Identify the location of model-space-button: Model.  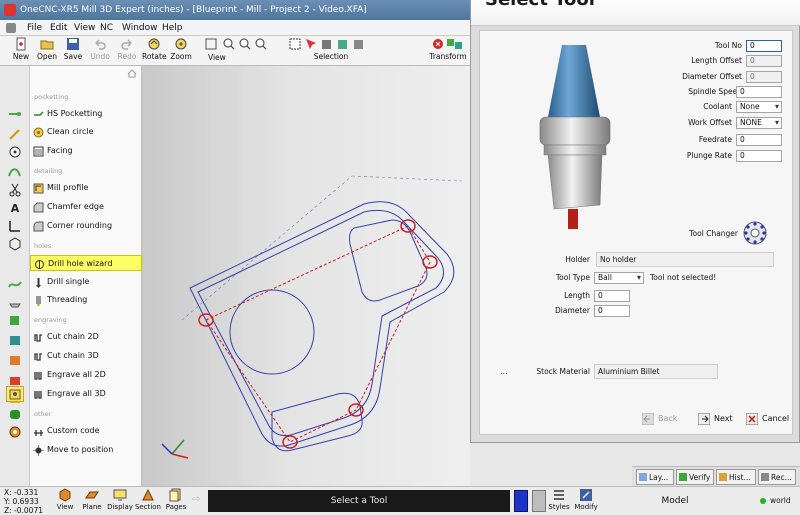
(675, 501).